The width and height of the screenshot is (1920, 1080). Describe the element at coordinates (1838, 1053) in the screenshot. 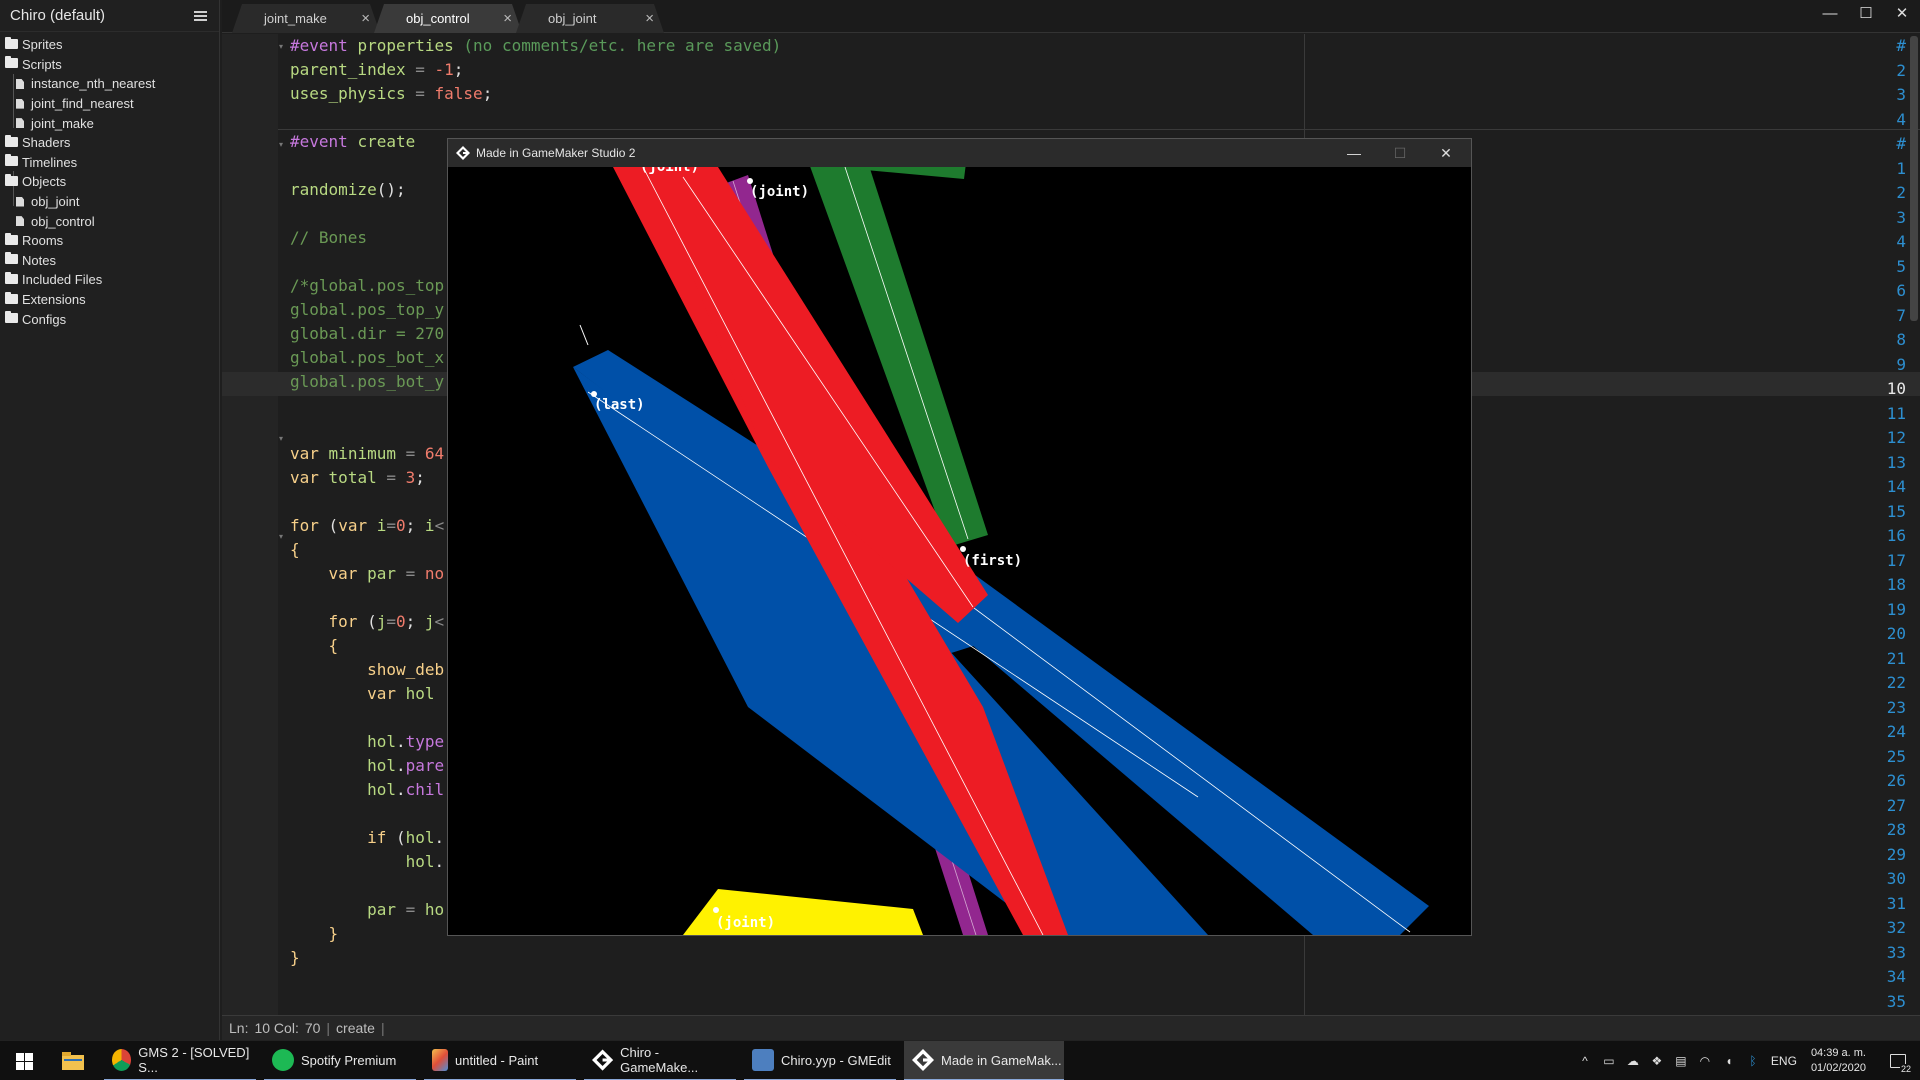

I see `clock-time: 04:39 a. m.` at that location.